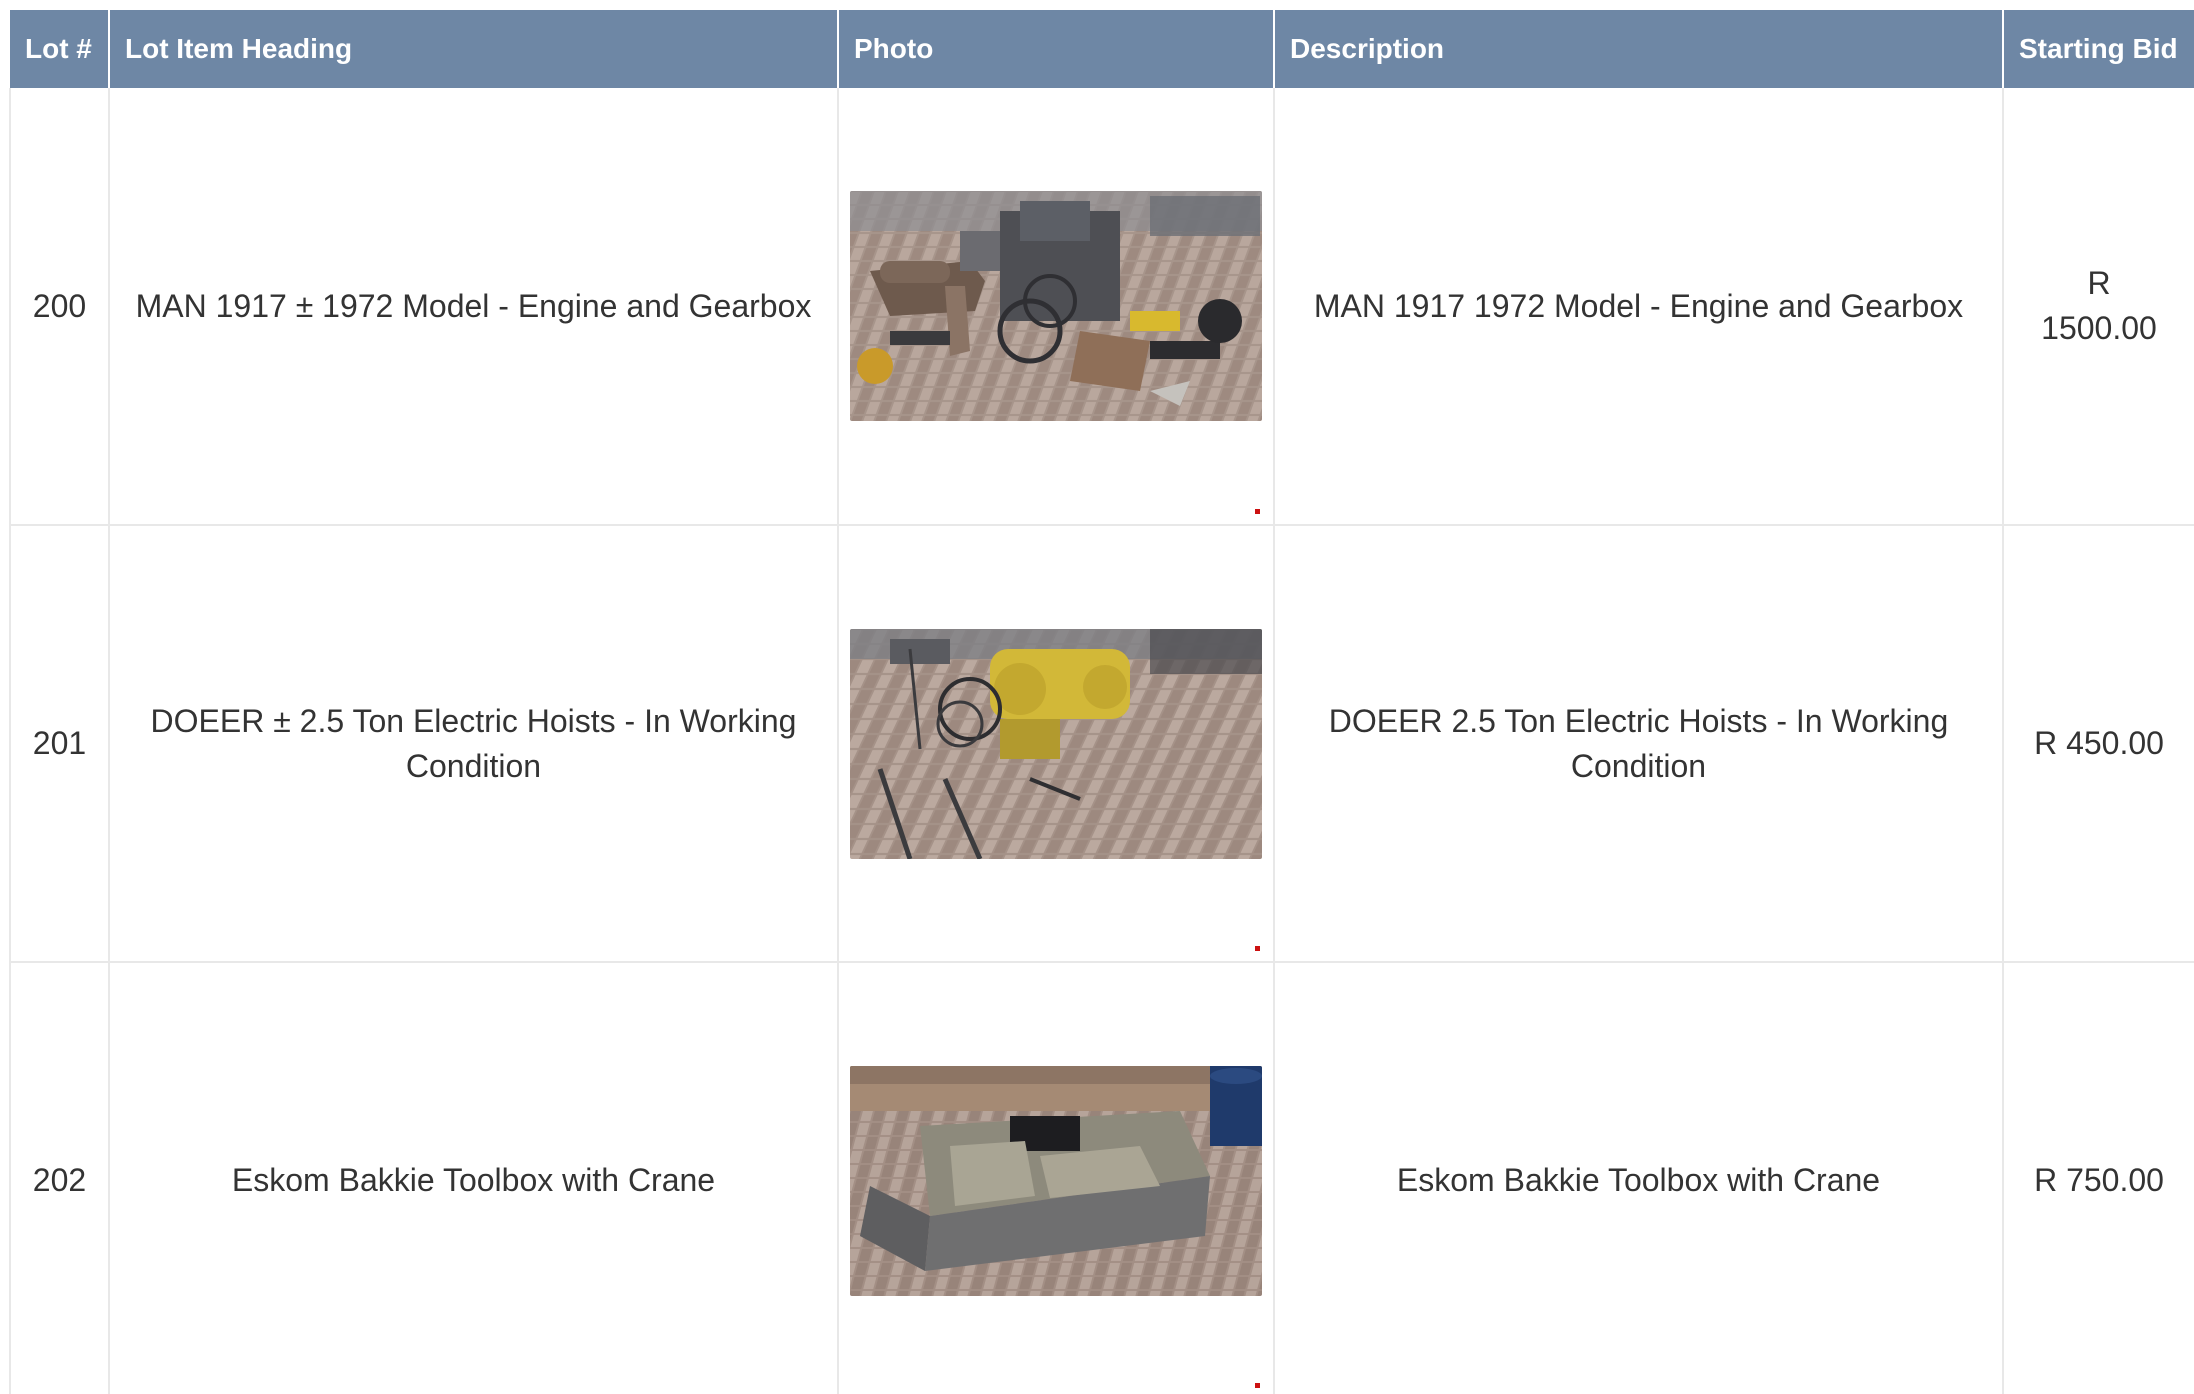 Image resolution: width=2194 pixels, height=1394 pixels. Describe the element at coordinates (2098, 49) in the screenshot. I see `column-header-starting-bid: Starting Bid` at that location.